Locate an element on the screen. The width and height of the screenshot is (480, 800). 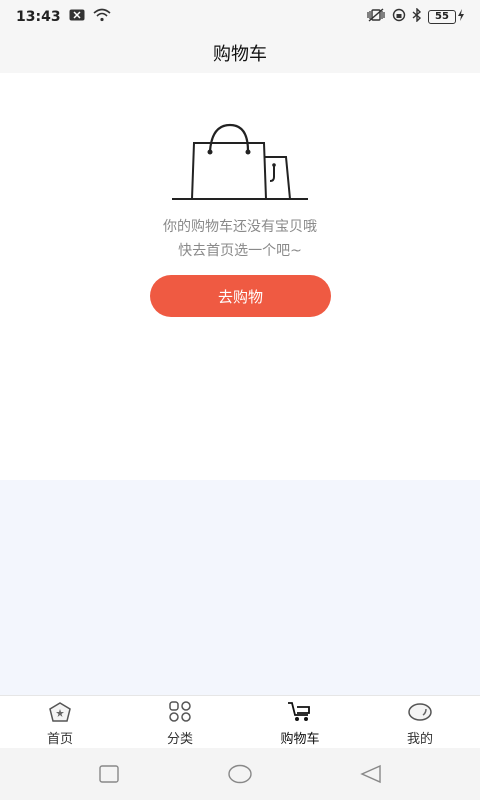
home-circle-icon is located at coordinates (240, 774).